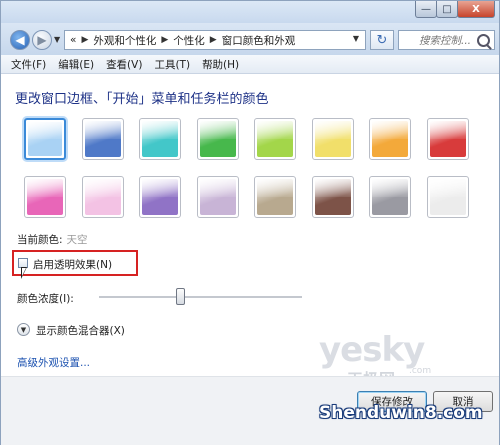 The height and width of the screenshot is (445, 500). Describe the element at coordinates (77, 240) in the screenshot. I see `current-color-value: 天空` at that location.